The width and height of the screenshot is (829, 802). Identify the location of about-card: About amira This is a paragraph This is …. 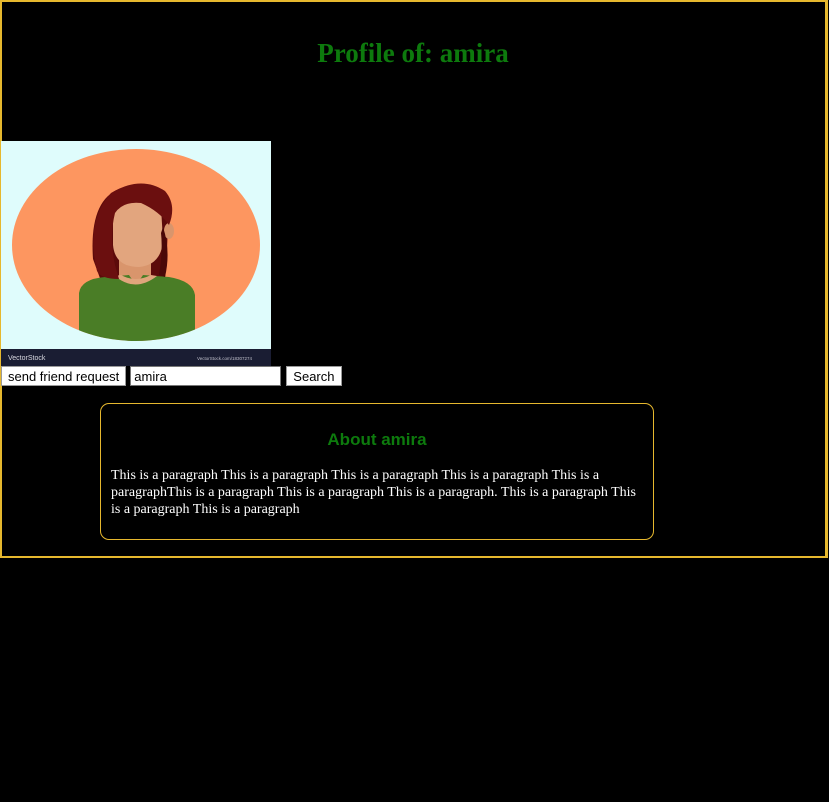
(377, 471).